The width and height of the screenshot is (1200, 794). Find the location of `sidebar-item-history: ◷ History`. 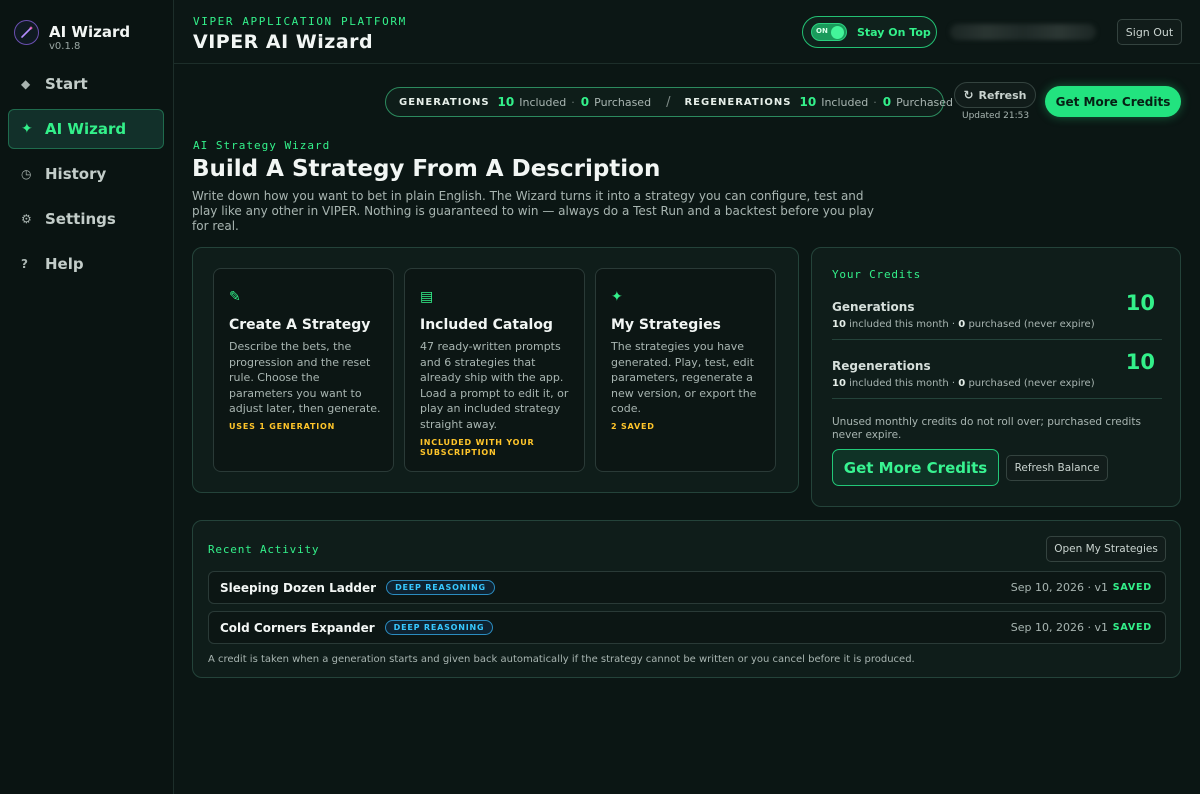

sidebar-item-history: ◷ History is located at coordinates (86, 174).